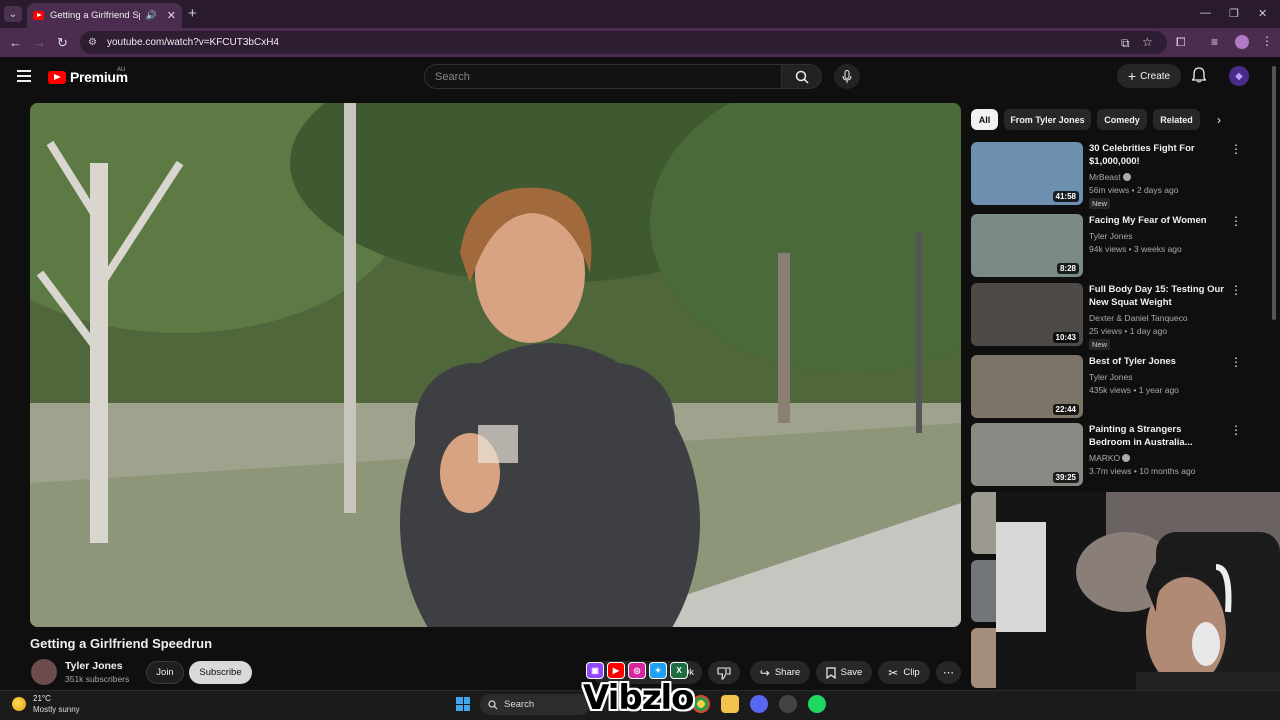 The width and height of the screenshot is (1280, 720). What do you see at coordinates (904, 672) in the screenshot?
I see `clip-button: ✂ Clip` at bounding box center [904, 672].